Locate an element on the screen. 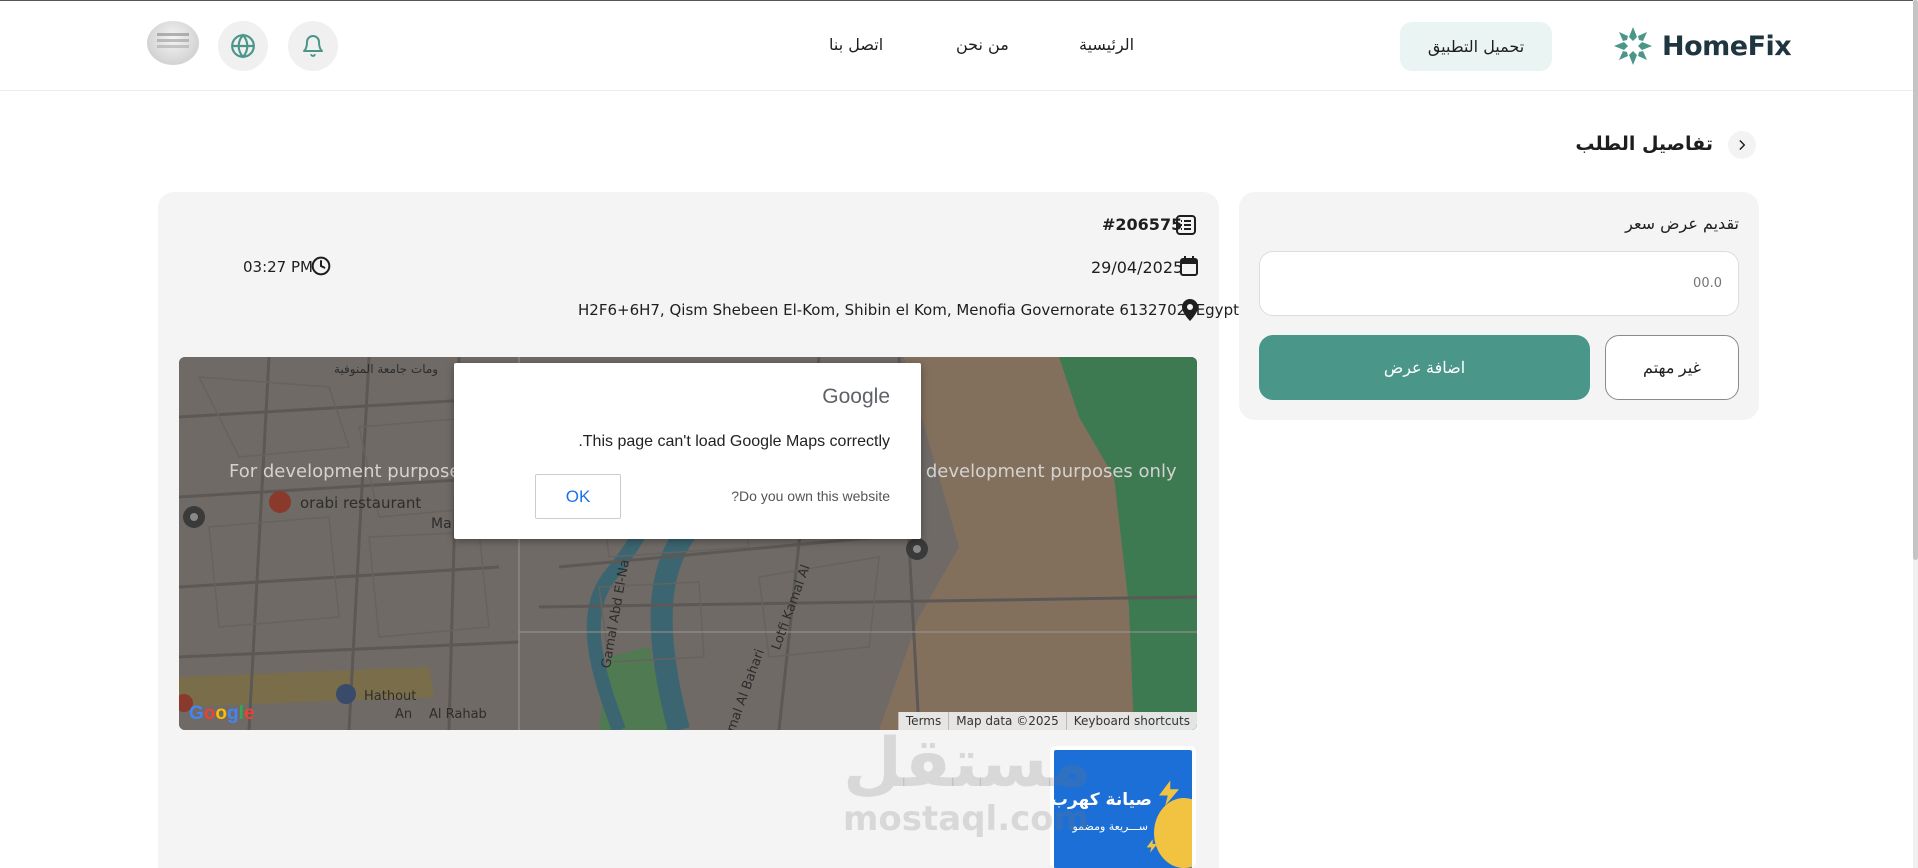 The height and width of the screenshot is (868, 1918). user-avatar is located at coordinates (173, 43).